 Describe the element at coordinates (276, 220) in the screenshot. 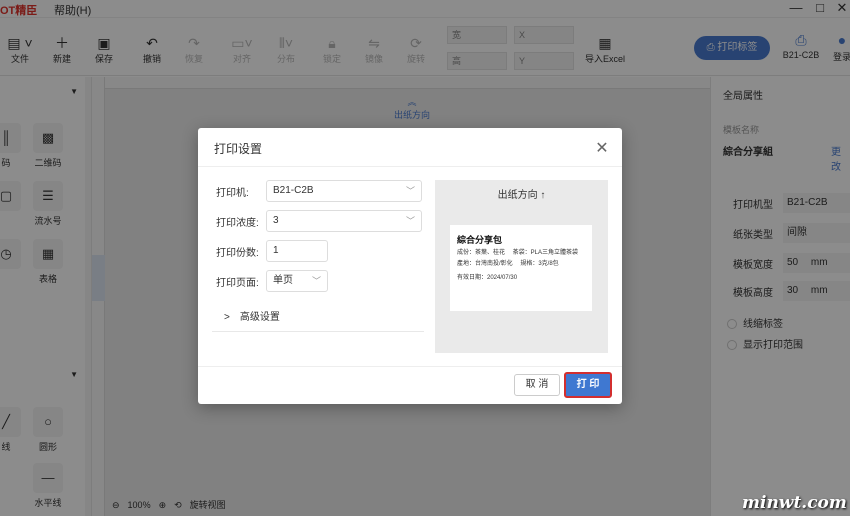

I see `density-value: 3` at that location.